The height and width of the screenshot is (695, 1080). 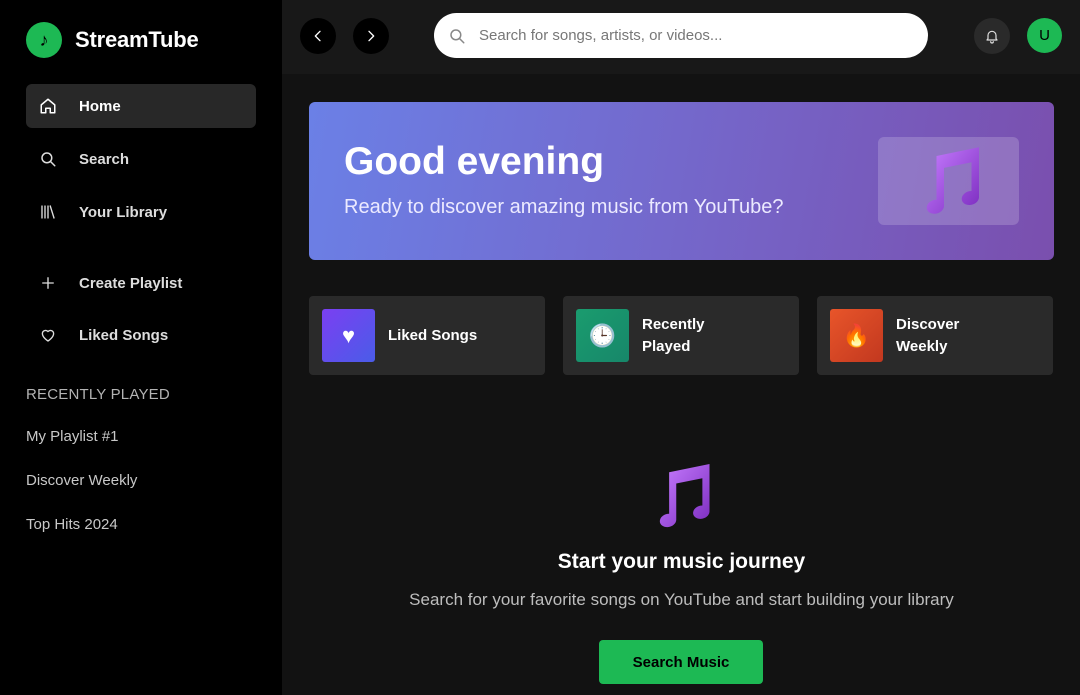 What do you see at coordinates (131, 283) in the screenshot?
I see `create-playlist-label: Create Playlist` at bounding box center [131, 283].